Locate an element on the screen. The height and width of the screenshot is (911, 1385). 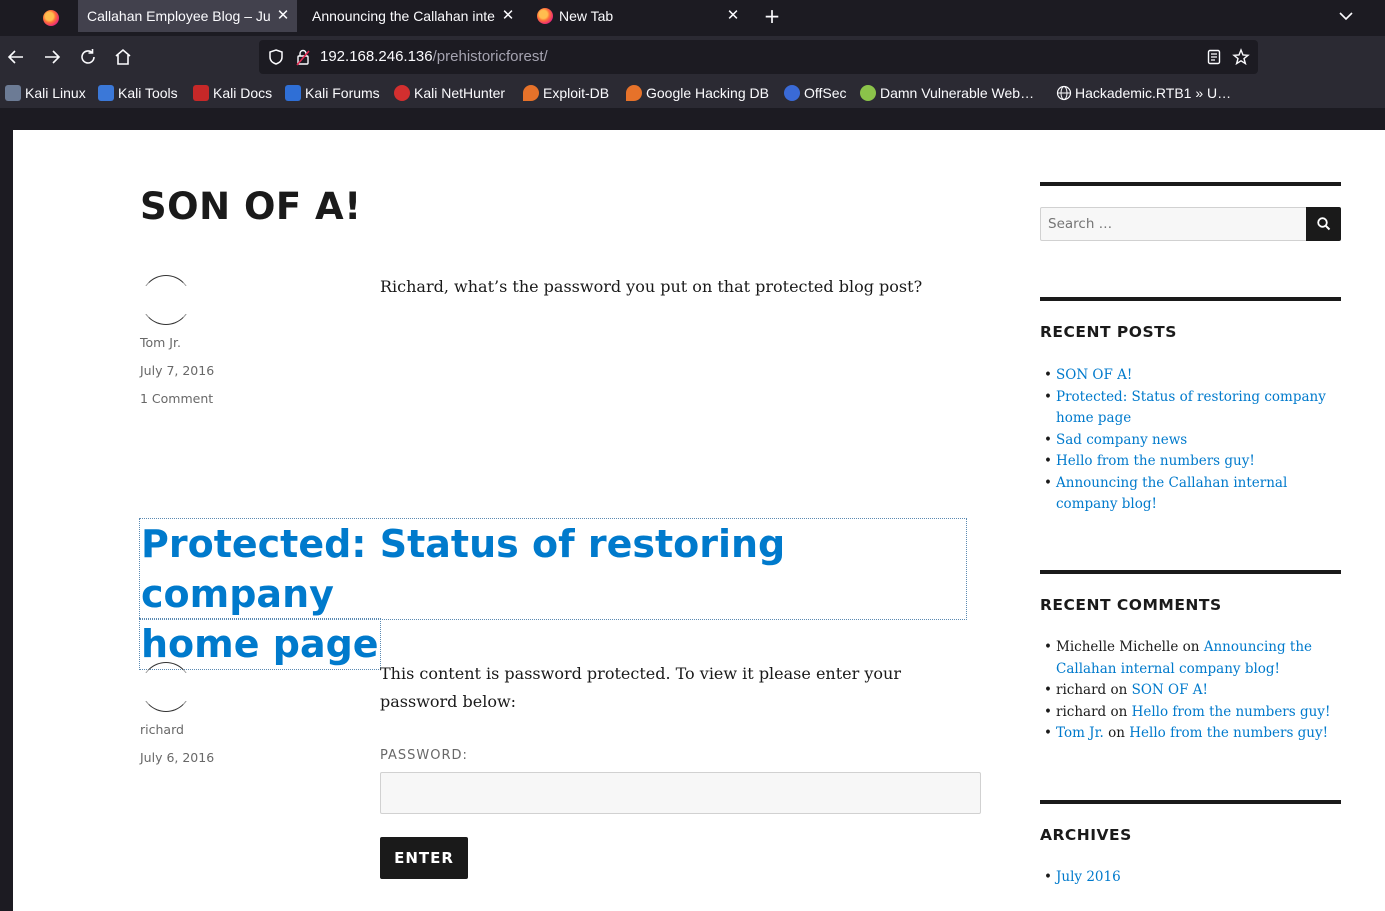
navigation-toolbar: 192.168.246.136/prehistoricforest/ is located at coordinates (692, 57).